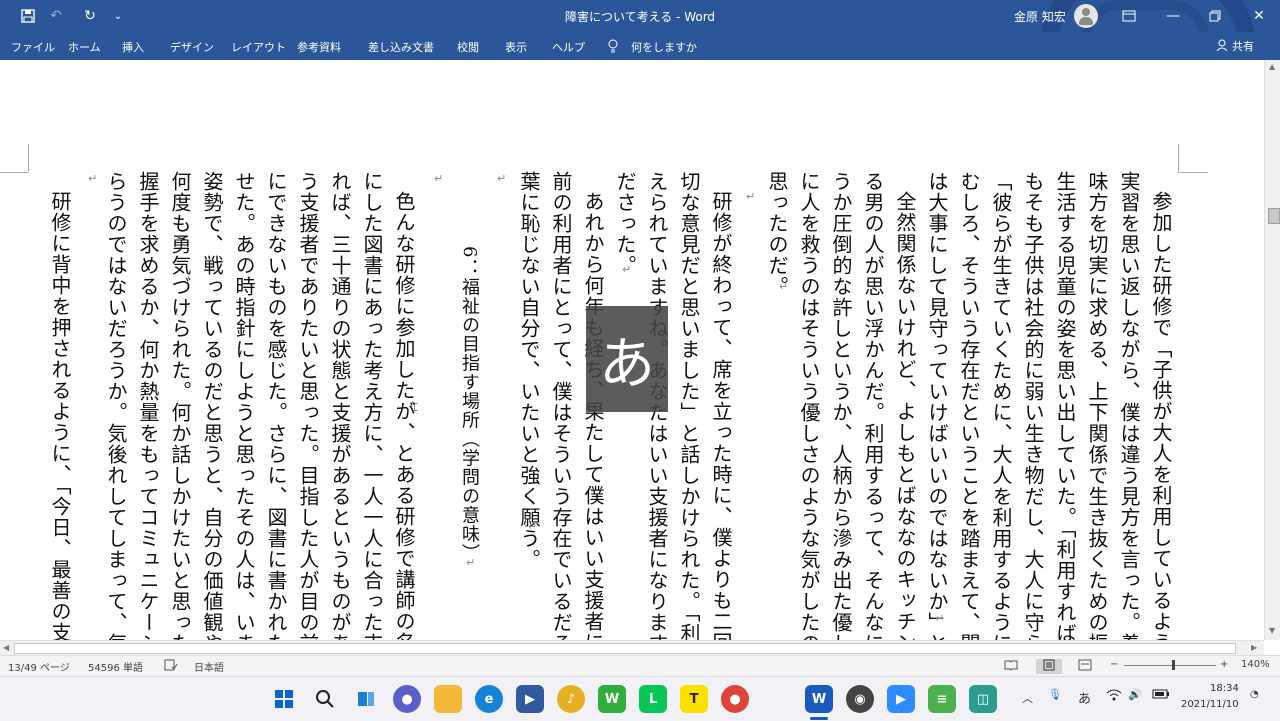  Describe the element at coordinates (115, 666) in the screenshot. I see `word-count: 54596 単語` at that location.